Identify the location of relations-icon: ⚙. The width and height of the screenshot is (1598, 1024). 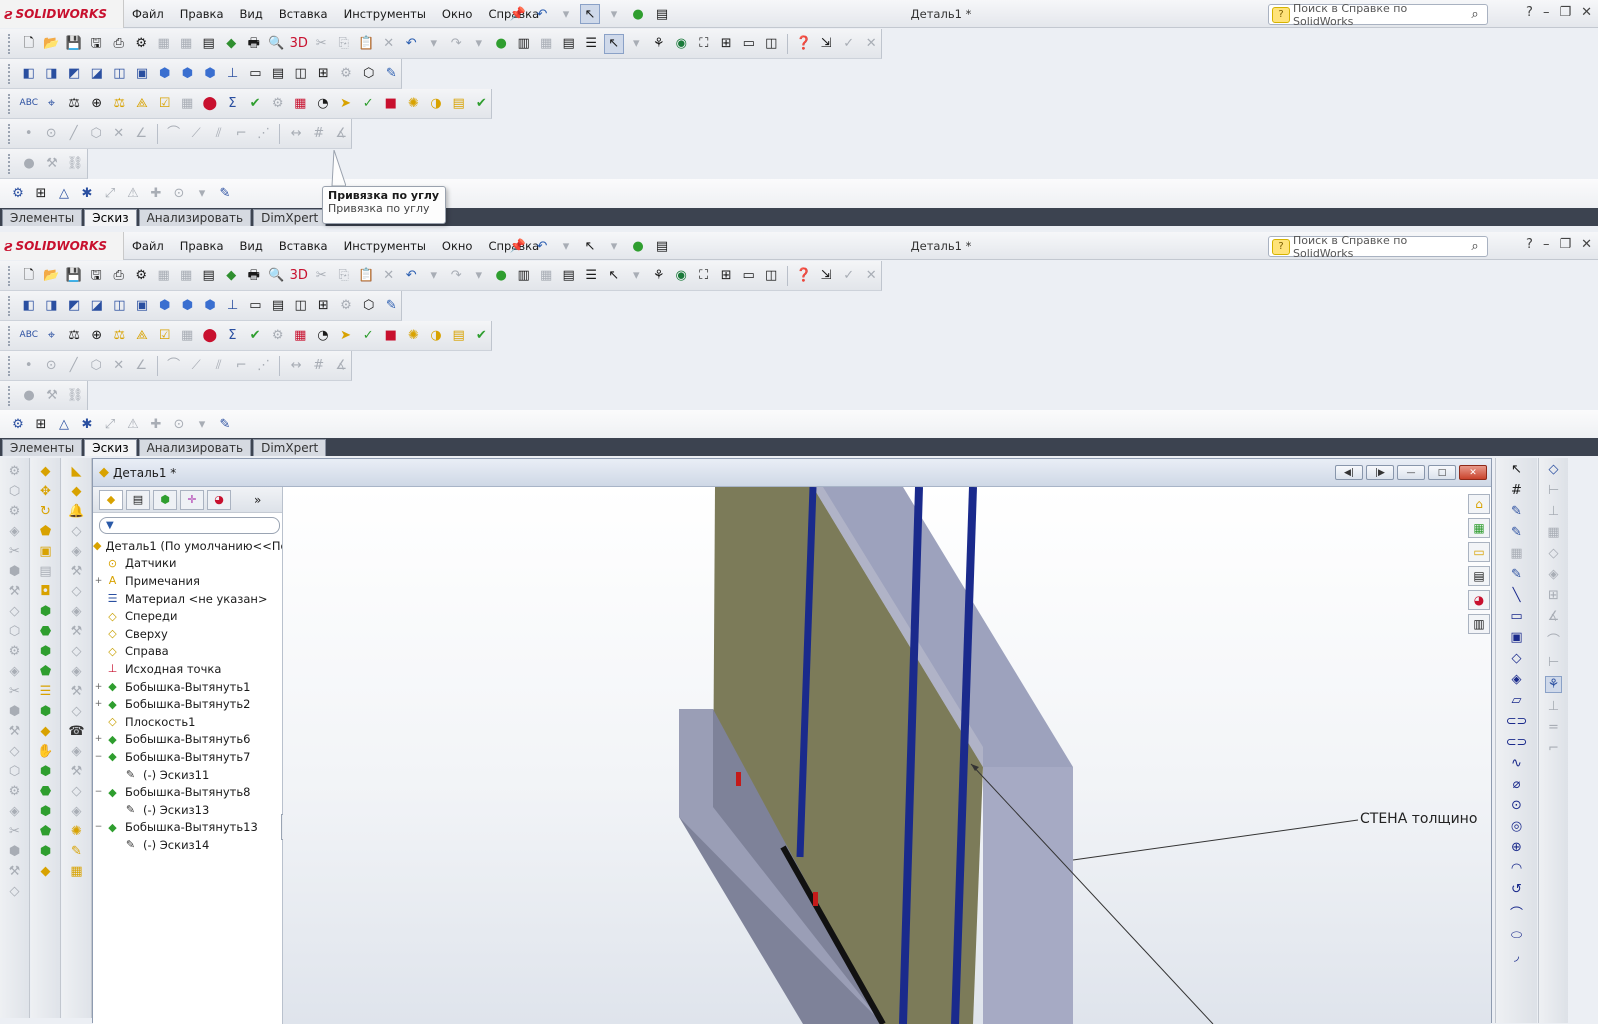
(18, 425).